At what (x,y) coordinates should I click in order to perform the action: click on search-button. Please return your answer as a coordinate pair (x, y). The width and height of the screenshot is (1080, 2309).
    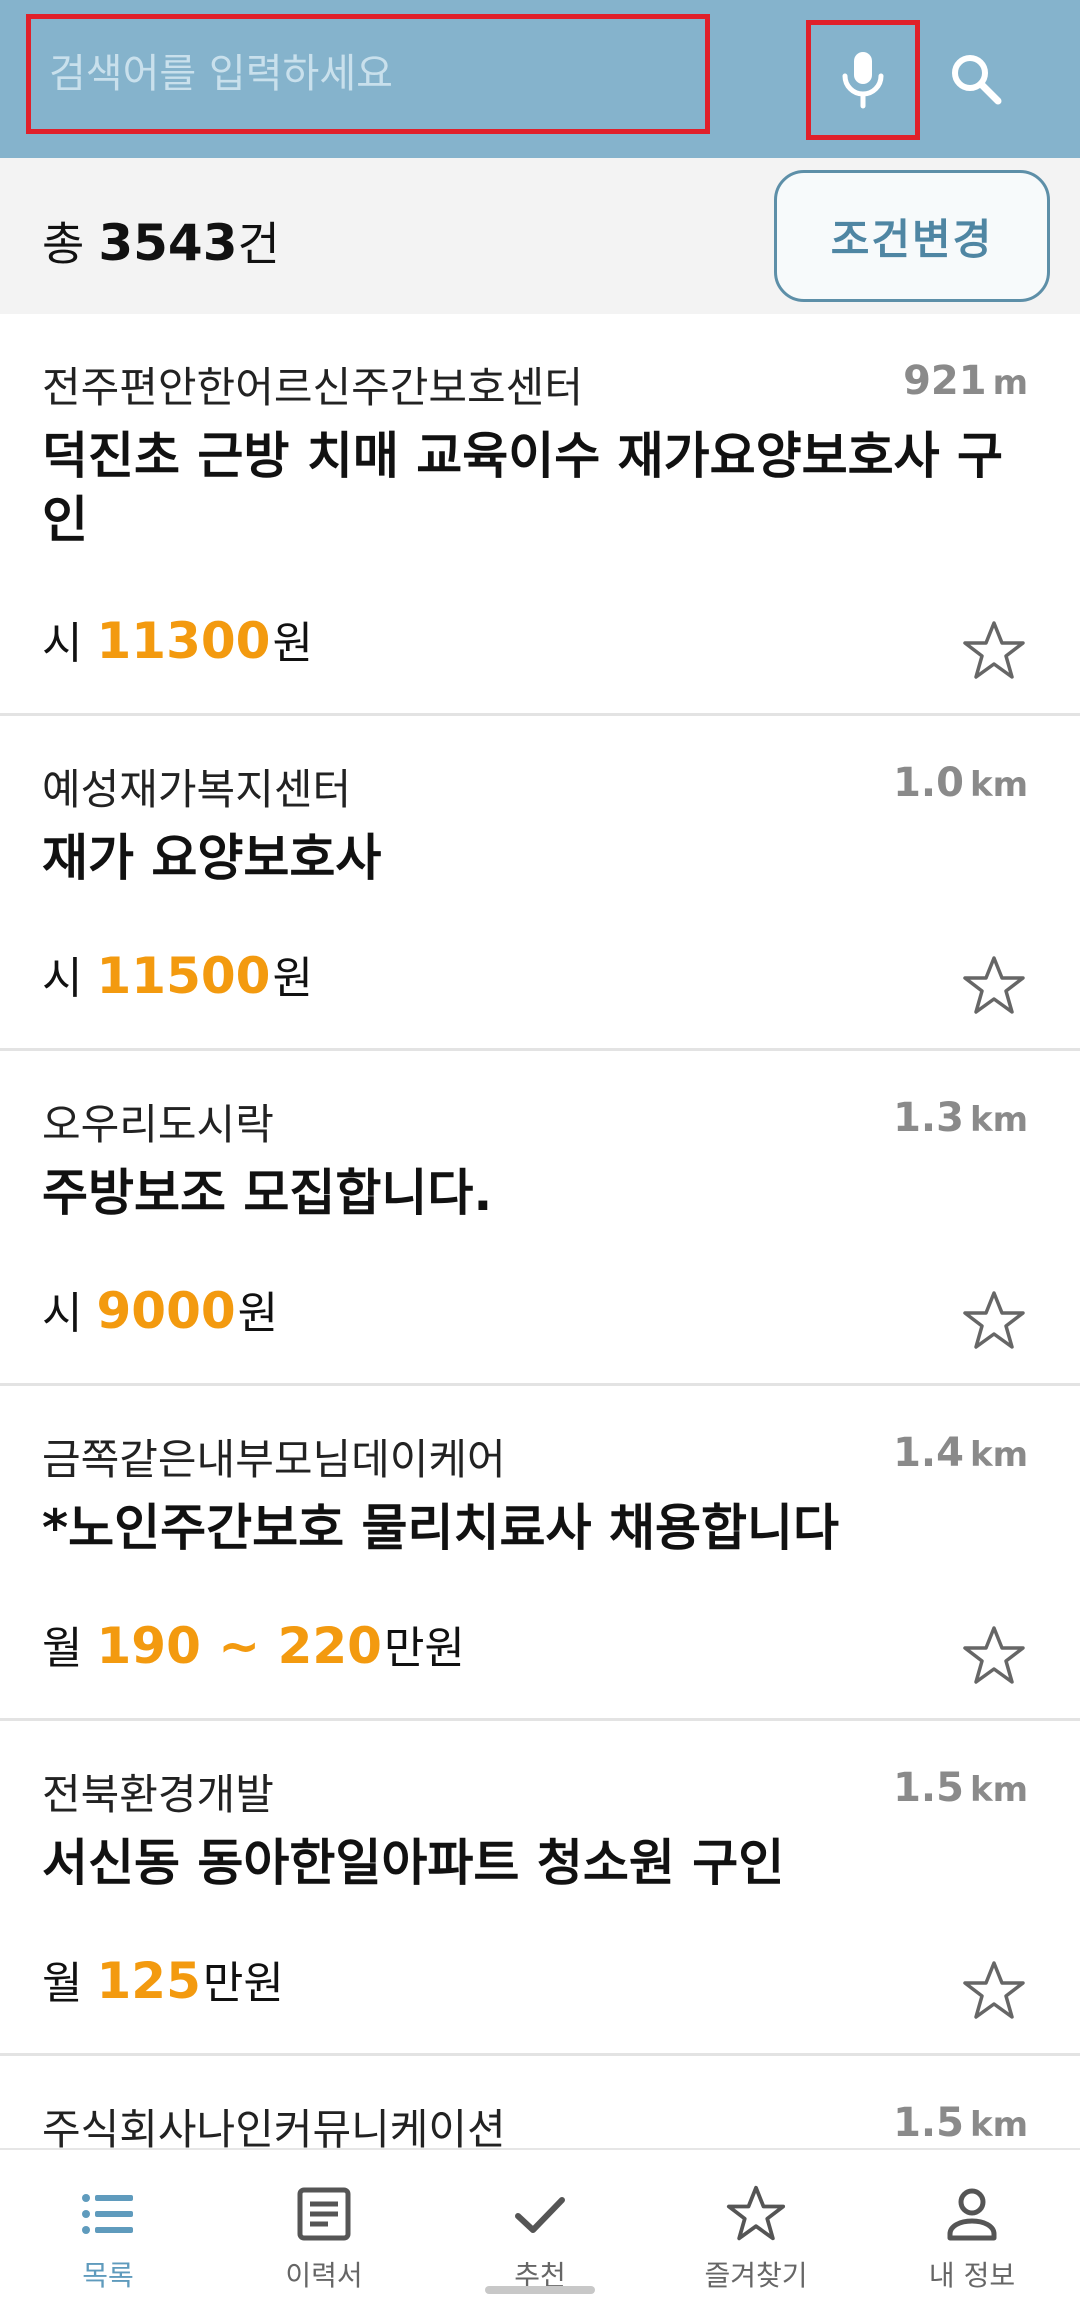
    Looking at the image, I should click on (976, 79).